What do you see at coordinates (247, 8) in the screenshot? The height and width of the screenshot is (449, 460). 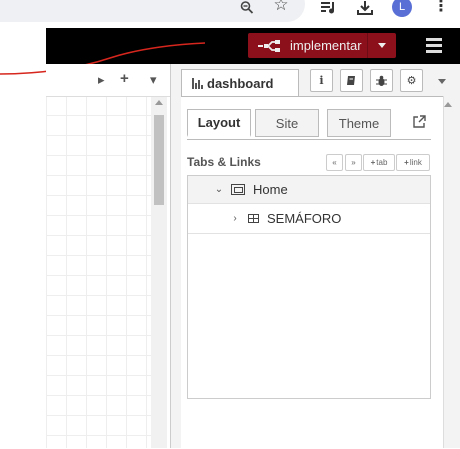 I see `zoom-icon` at bounding box center [247, 8].